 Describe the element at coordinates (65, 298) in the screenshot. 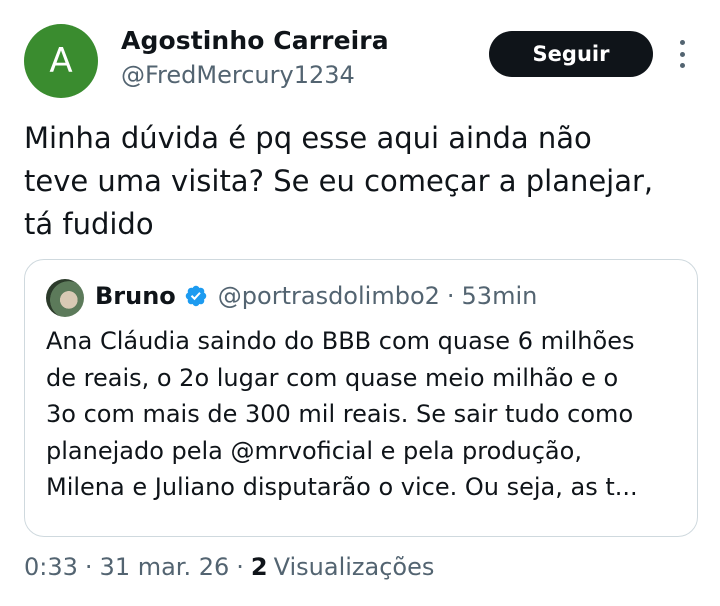

I see `quote-avatar` at that location.